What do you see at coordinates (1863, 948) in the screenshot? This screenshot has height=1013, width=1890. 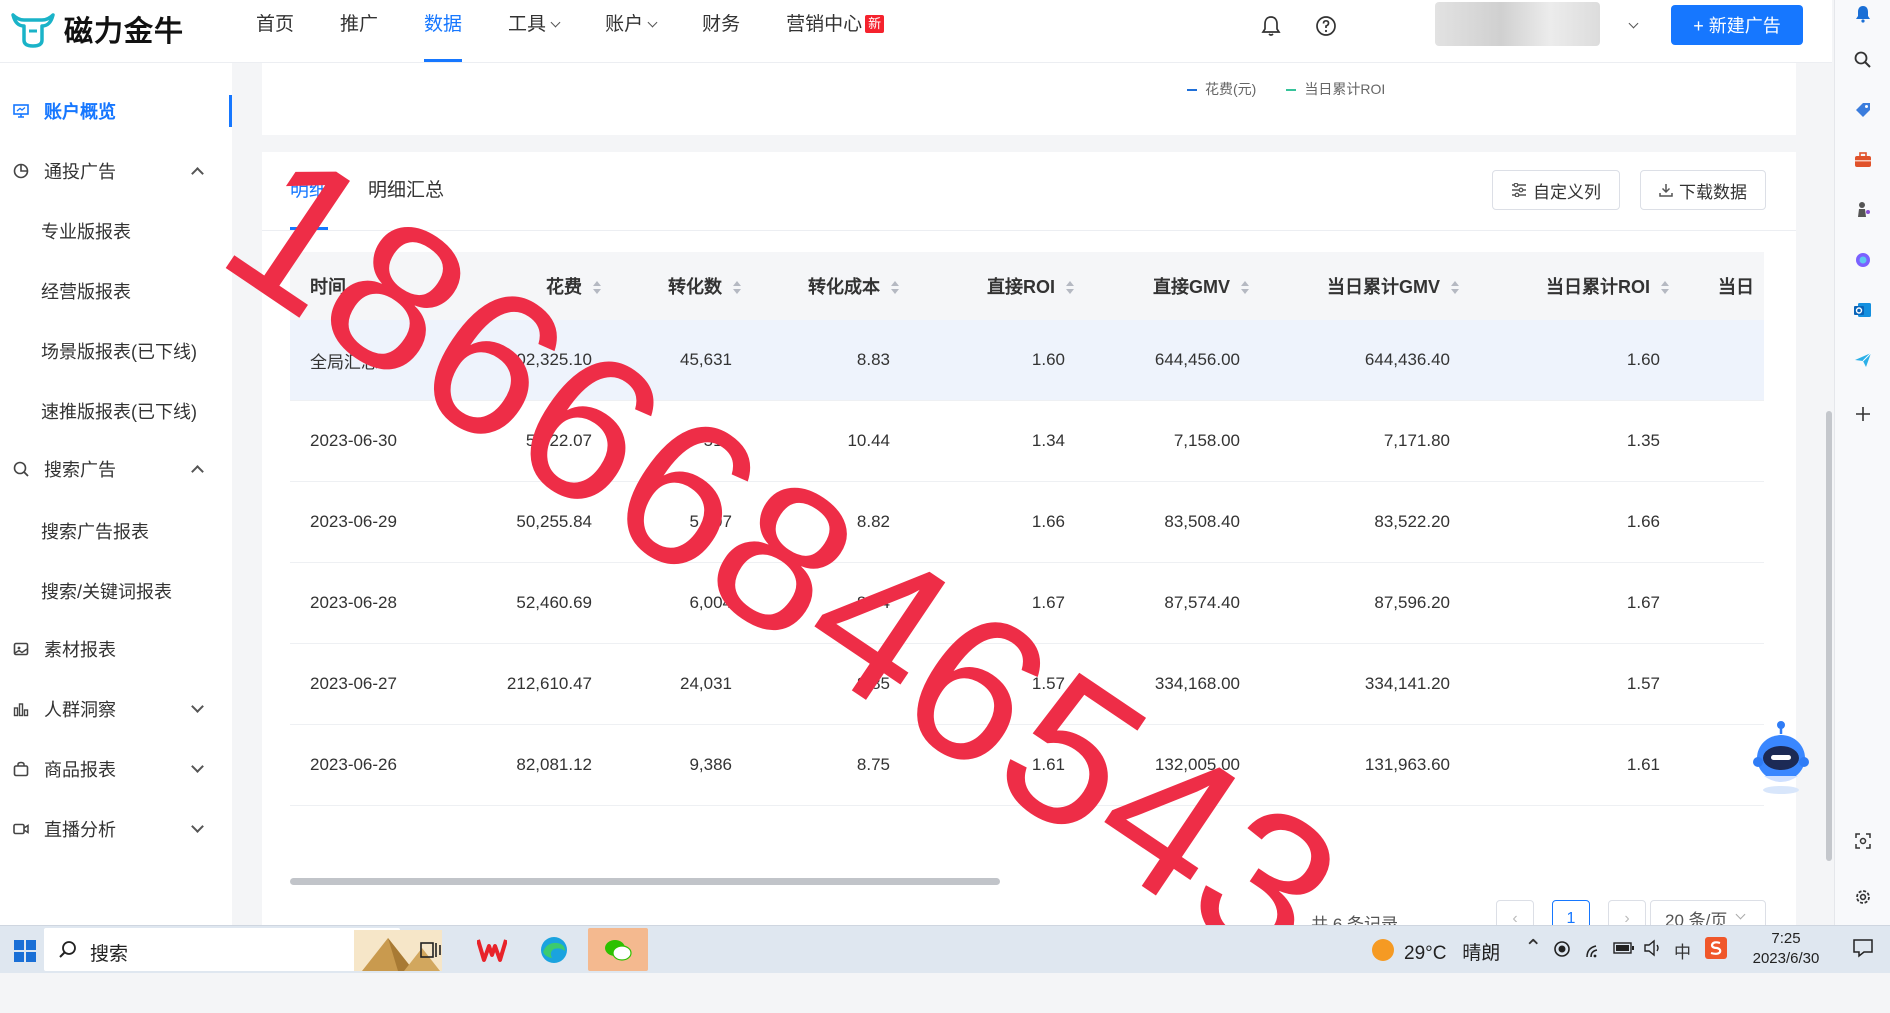 I see `notification-center-icon` at bounding box center [1863, 948].